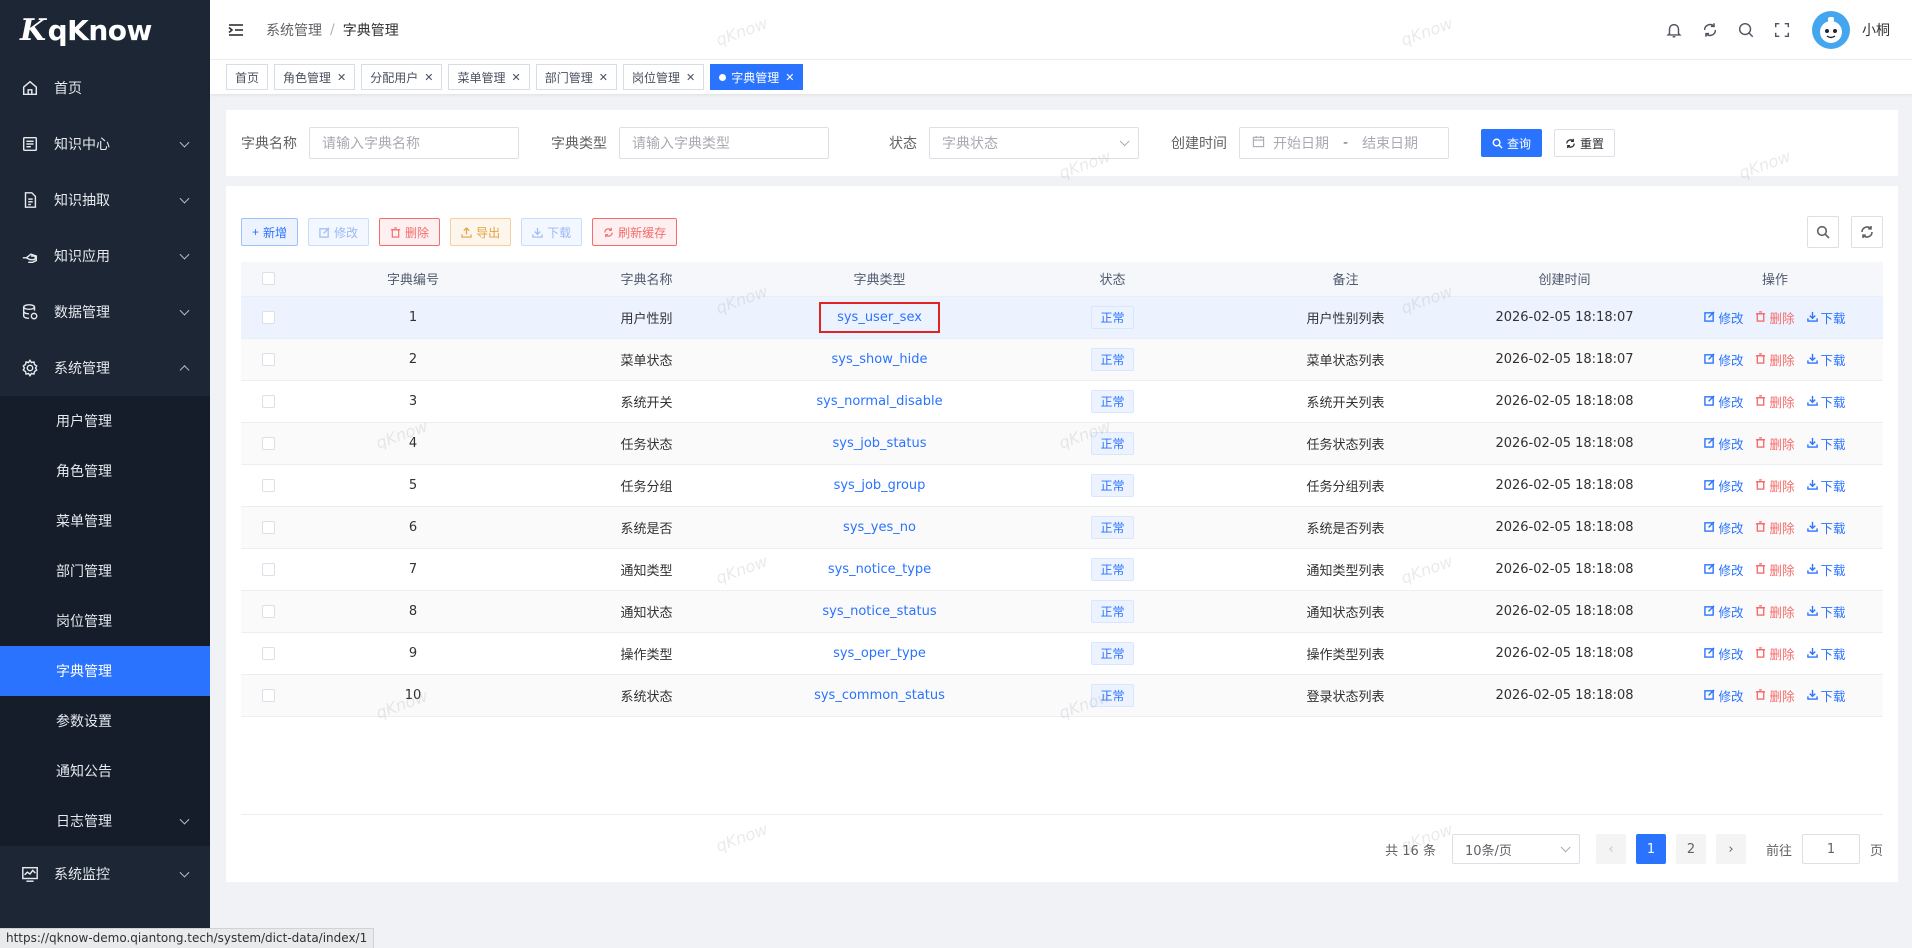 The width and height of the screenshot is (1912, 948). What do you see at coordinates (105, 821) in the screenshot?
I see `sidebar-subitem: 日志管理` at bounding box center [105, 821].